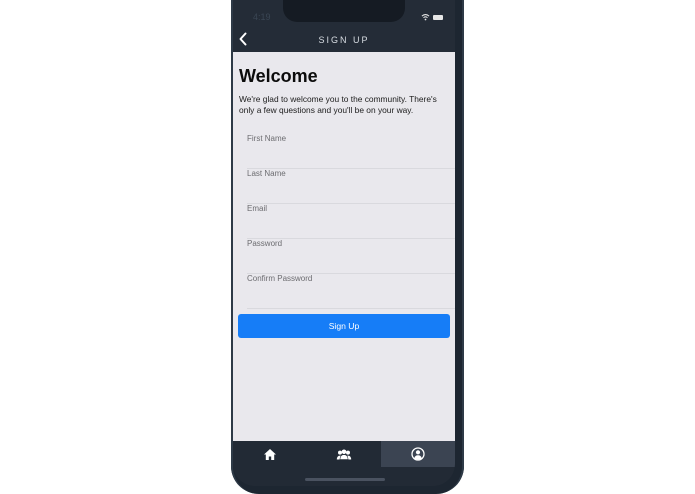 The height and width of the screenshot is (494, 695). Describe the element at coordinates (266, 173) in the screenshot. I see `last-name-label: Last Name` at that location.